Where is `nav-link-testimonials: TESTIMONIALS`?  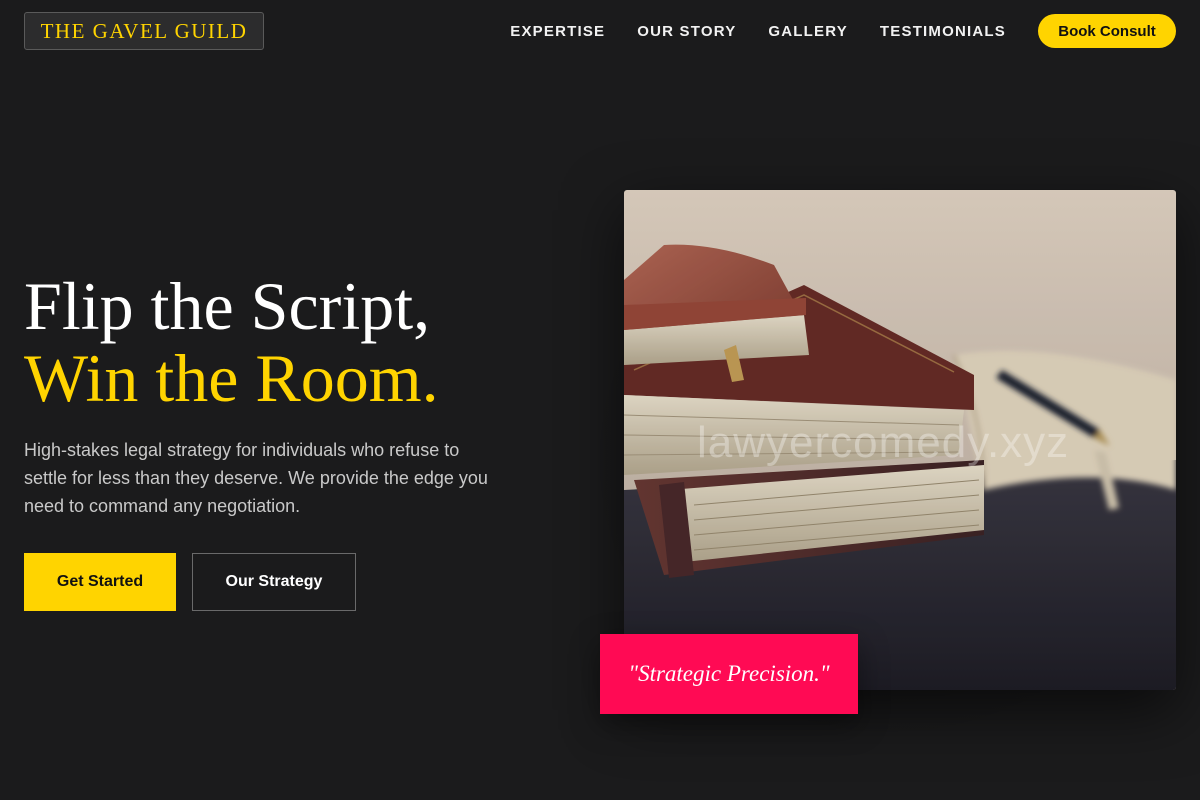
nav-link-testimonials: TESTIMONIALS is located at coordinates (943, 31).